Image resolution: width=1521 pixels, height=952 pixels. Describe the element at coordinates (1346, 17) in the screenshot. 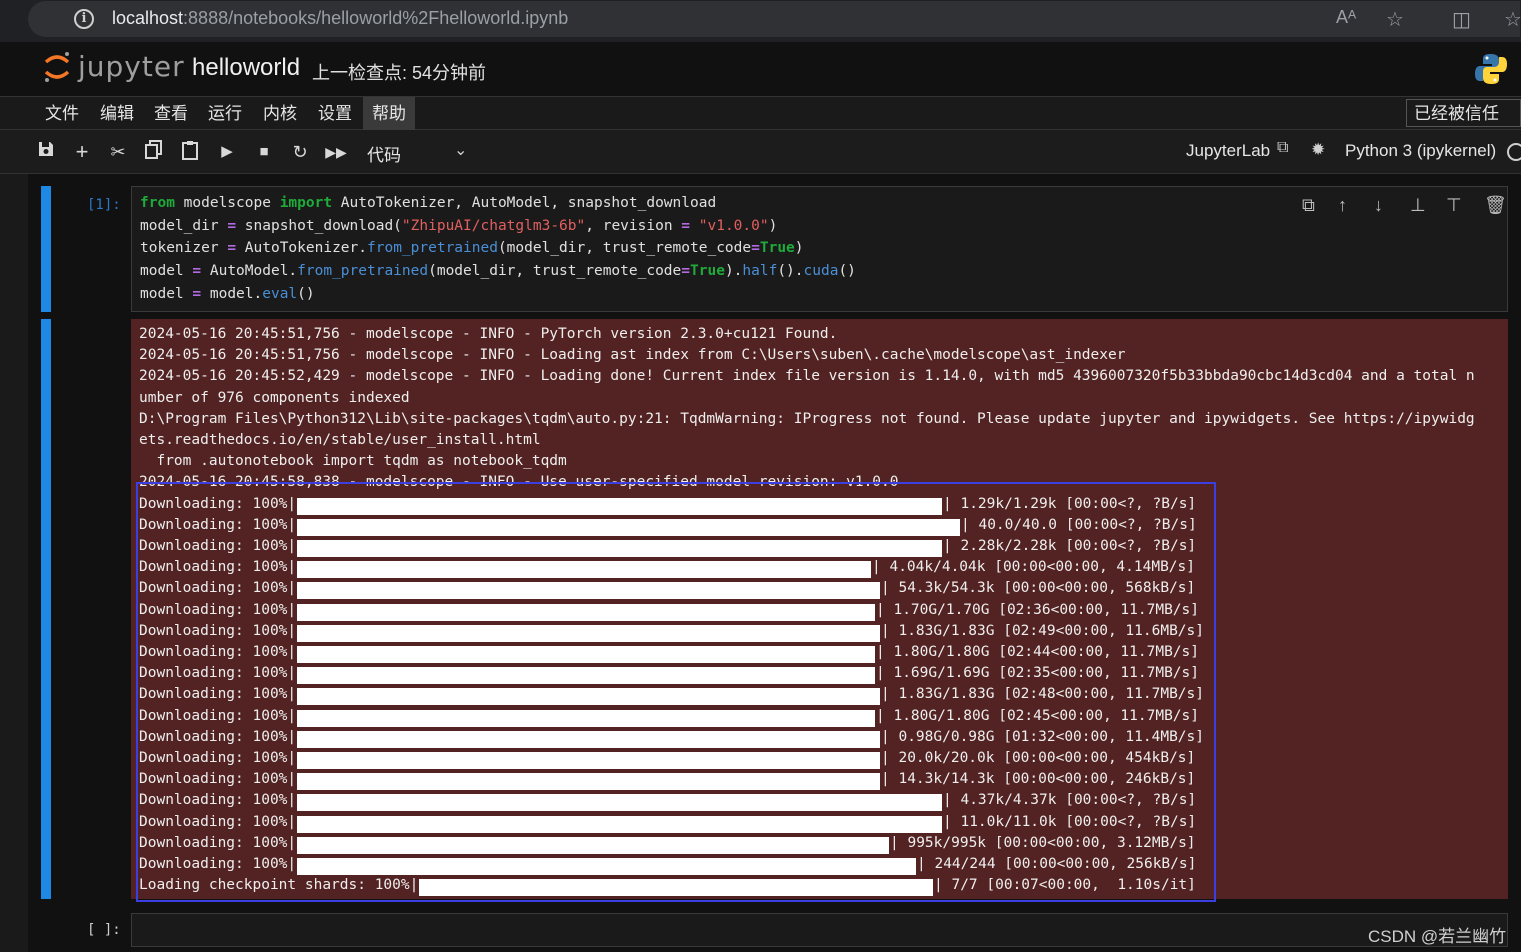

I see `read-aloud-icon: Aᴬ` at that location.